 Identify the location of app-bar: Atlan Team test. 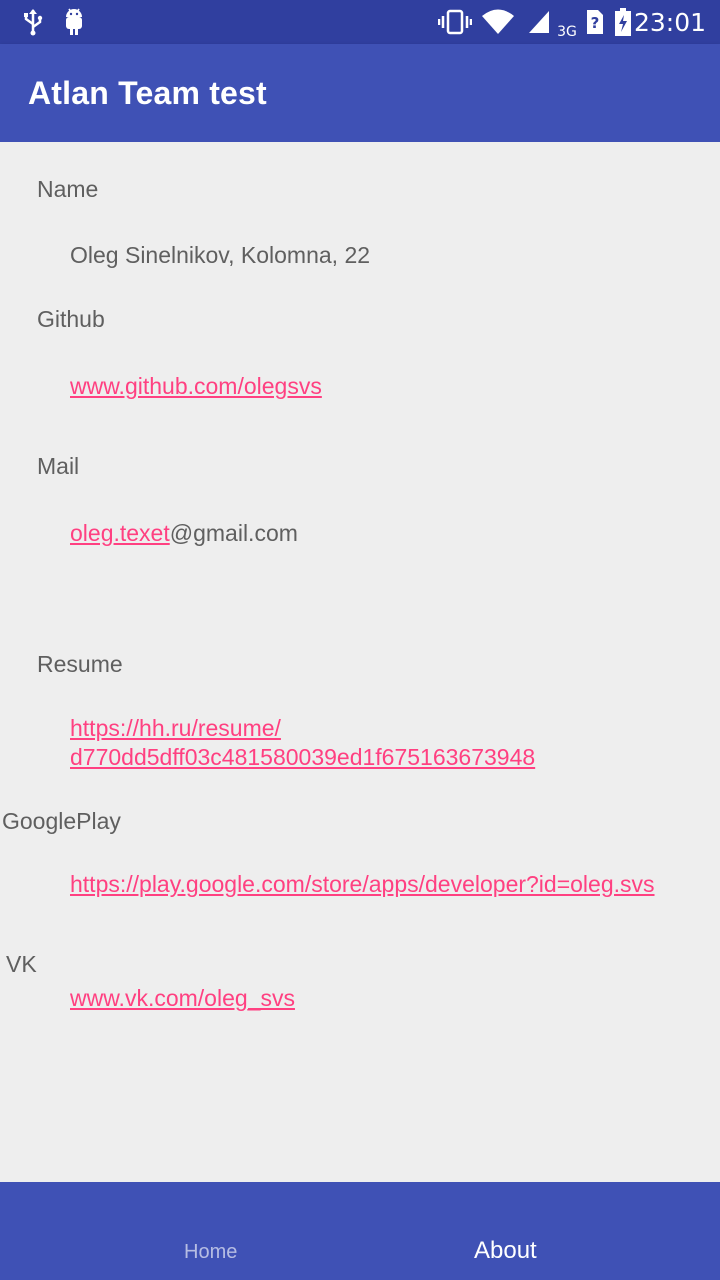
(360, 93).